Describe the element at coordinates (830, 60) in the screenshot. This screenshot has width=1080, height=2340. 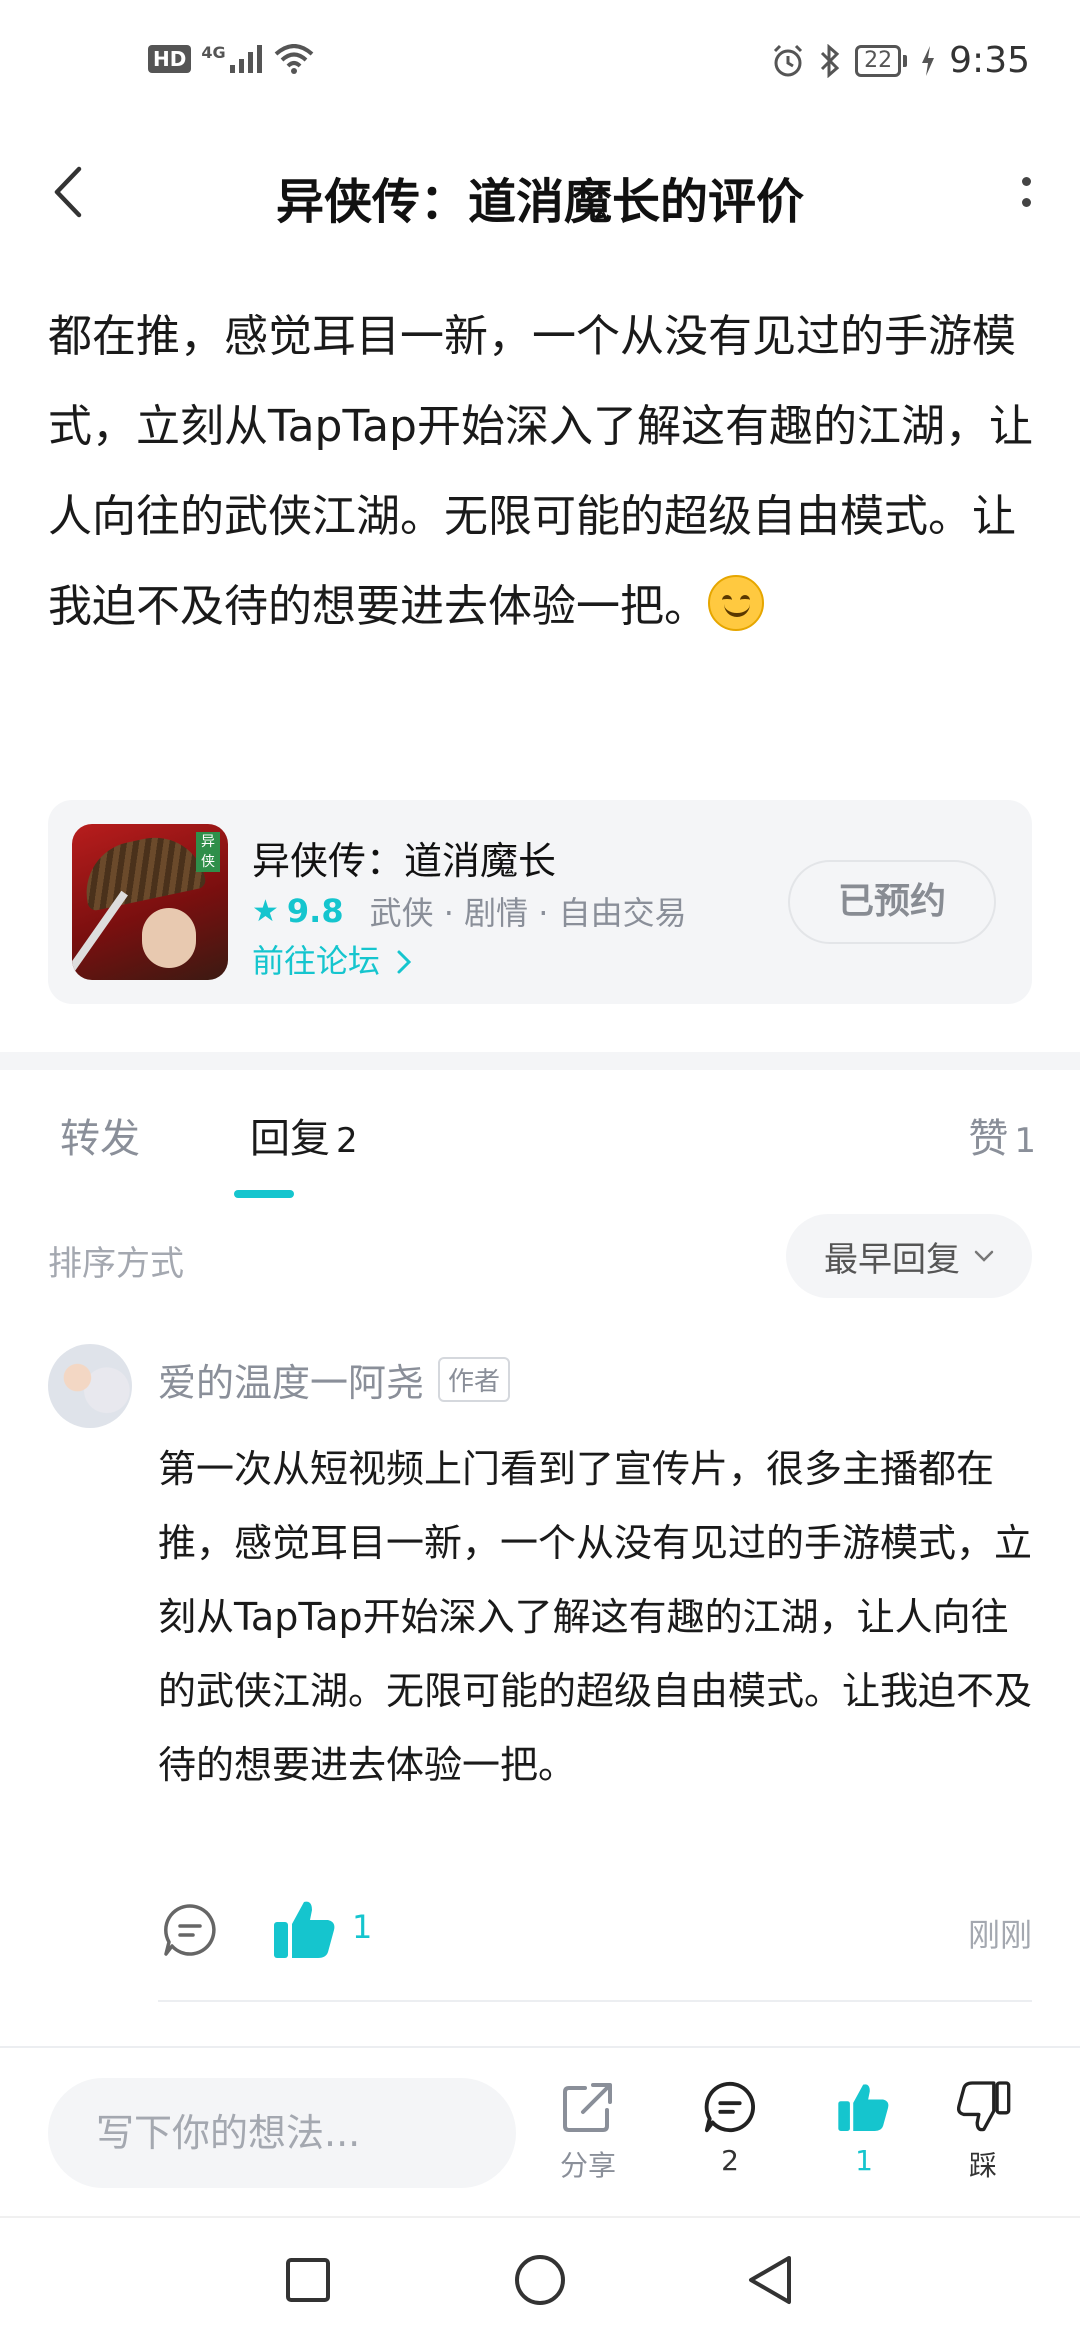
I see `bluetooth-icon` at that location.